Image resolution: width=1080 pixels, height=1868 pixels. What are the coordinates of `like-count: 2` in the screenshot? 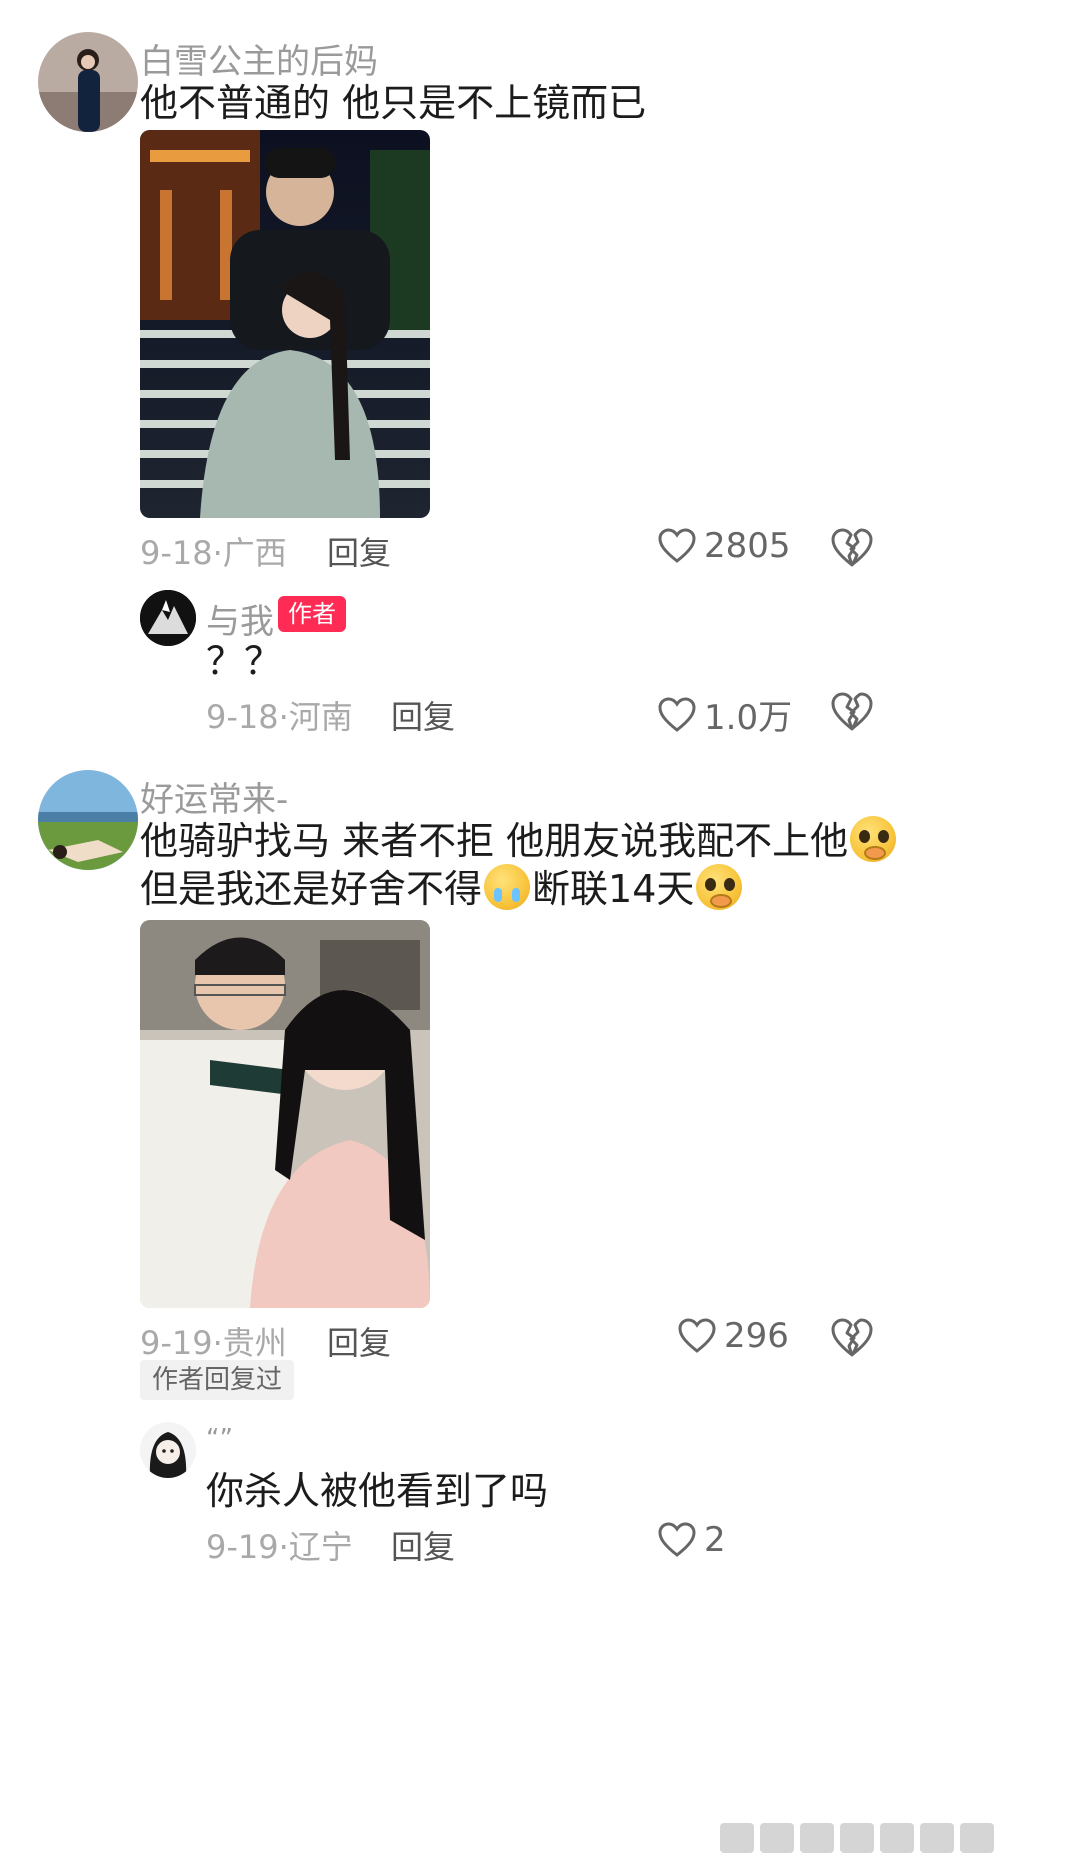 It's located at (715, 1540).